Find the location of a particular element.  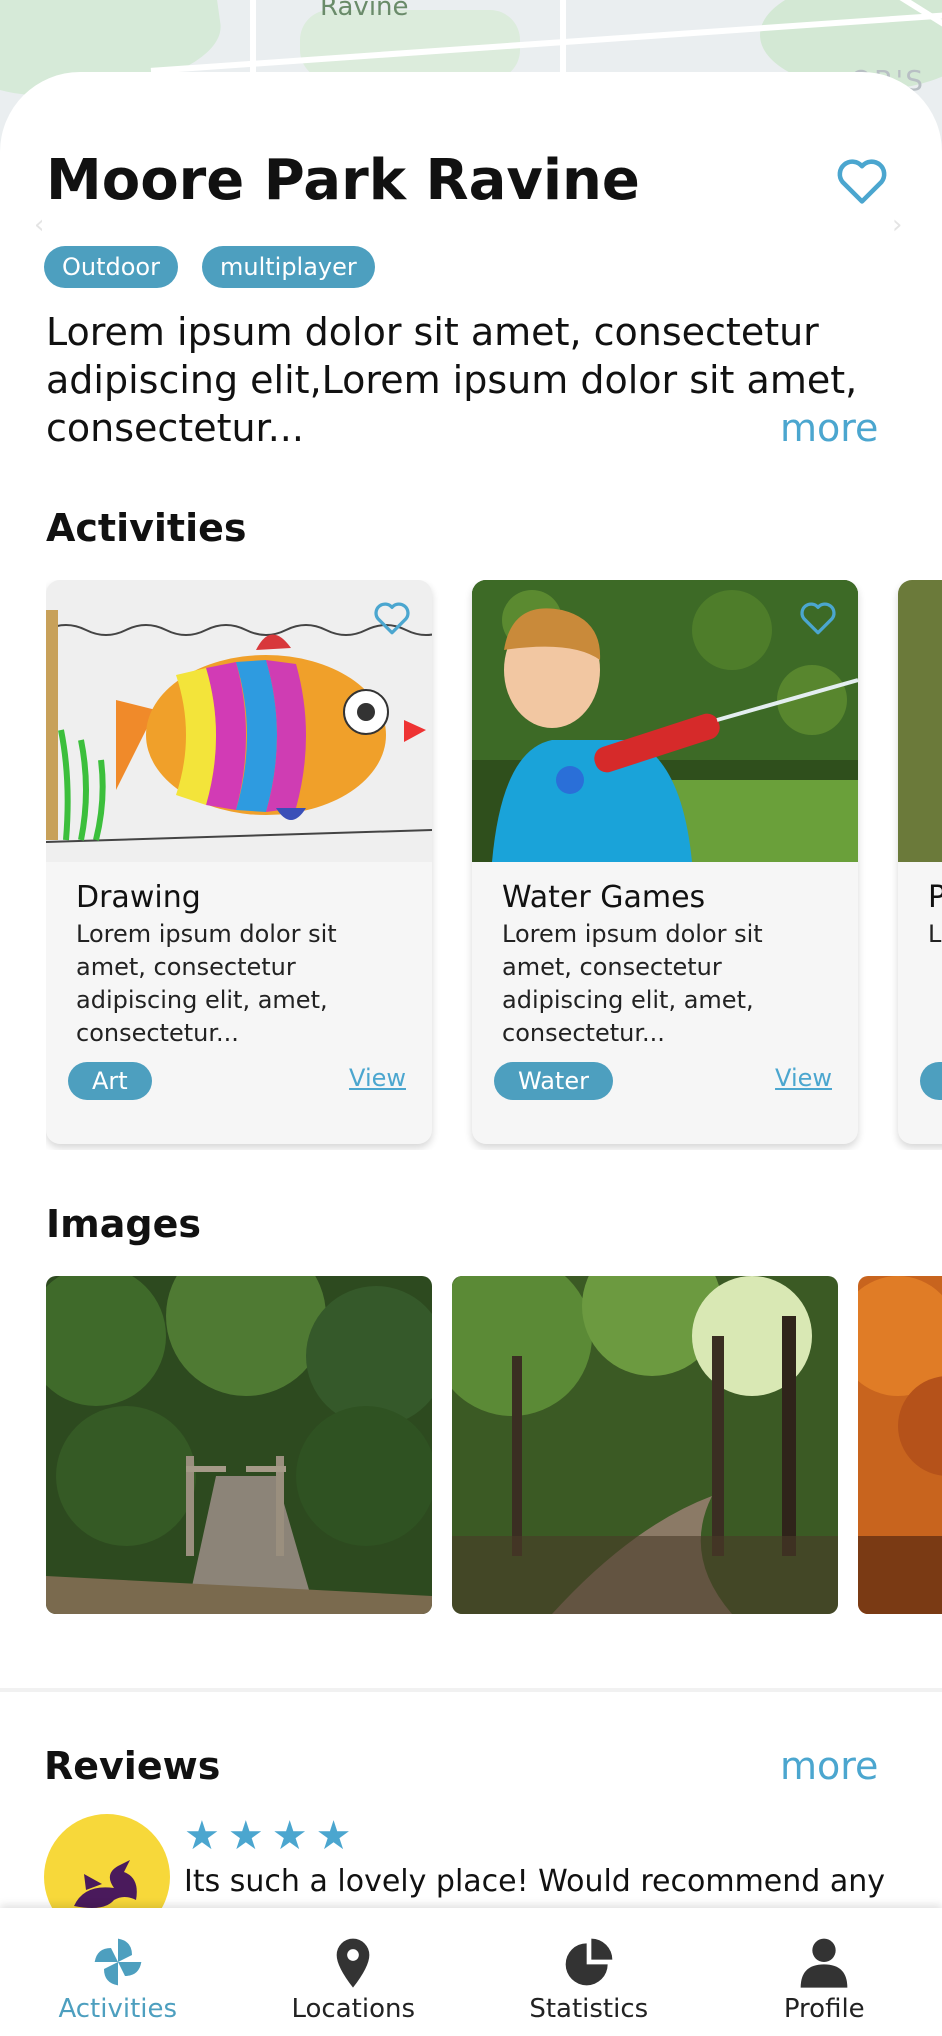

activity-card: P L a a c is located at coordinates (920, 862).